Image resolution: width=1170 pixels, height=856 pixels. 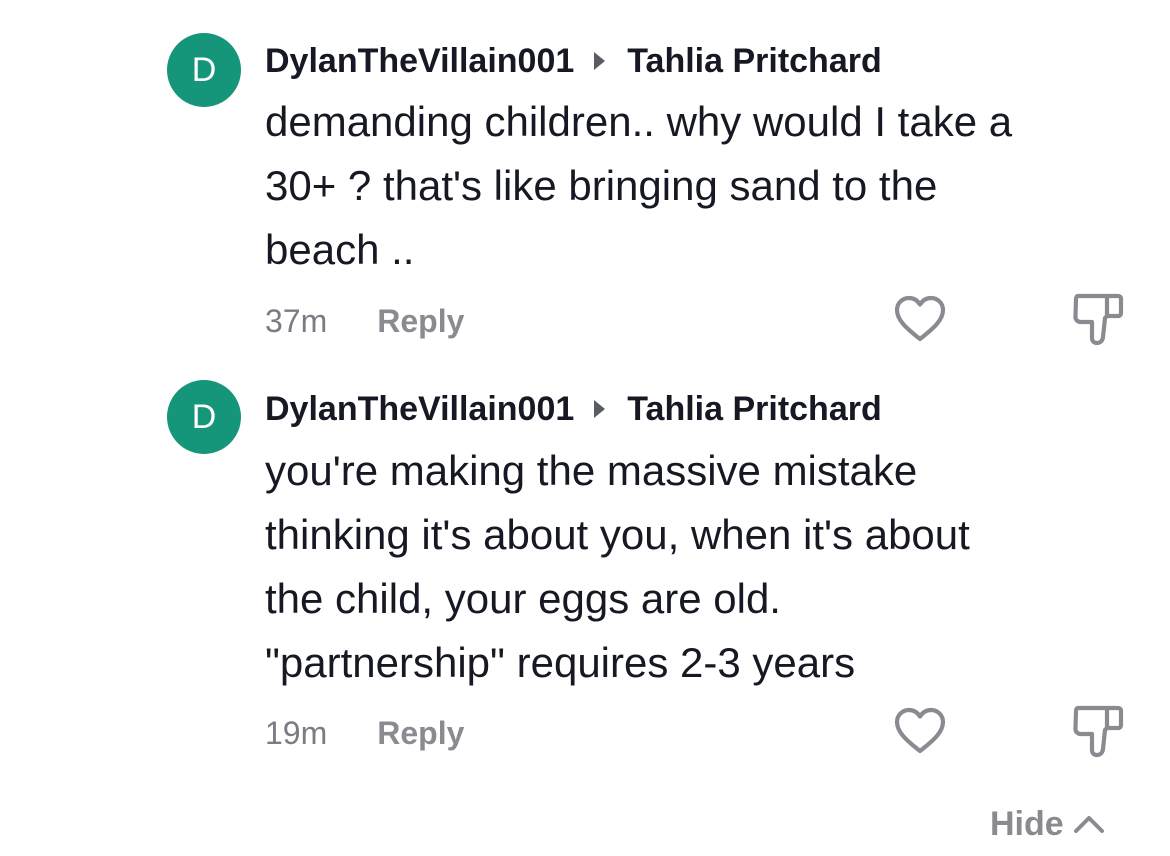 I want to click on comment-meta: 37m Reply, so click(x=364, y=321).